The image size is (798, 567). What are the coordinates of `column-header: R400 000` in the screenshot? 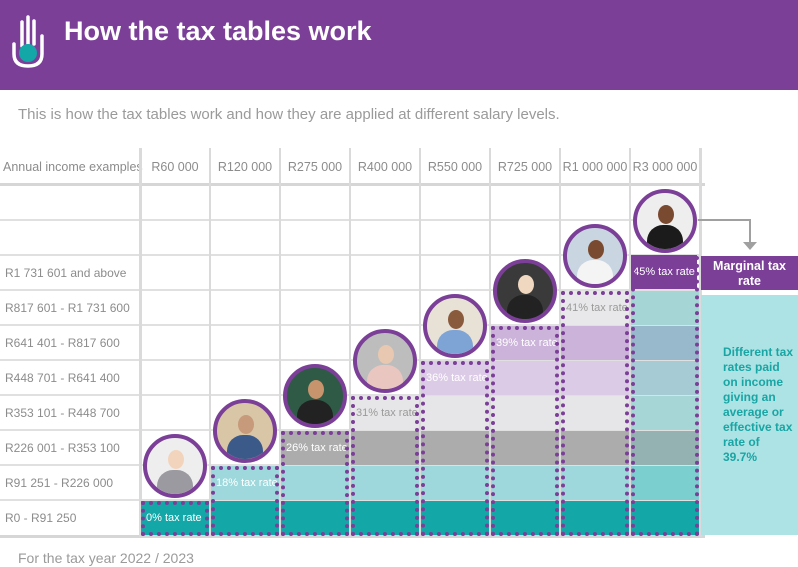 It's located at (385, 166).